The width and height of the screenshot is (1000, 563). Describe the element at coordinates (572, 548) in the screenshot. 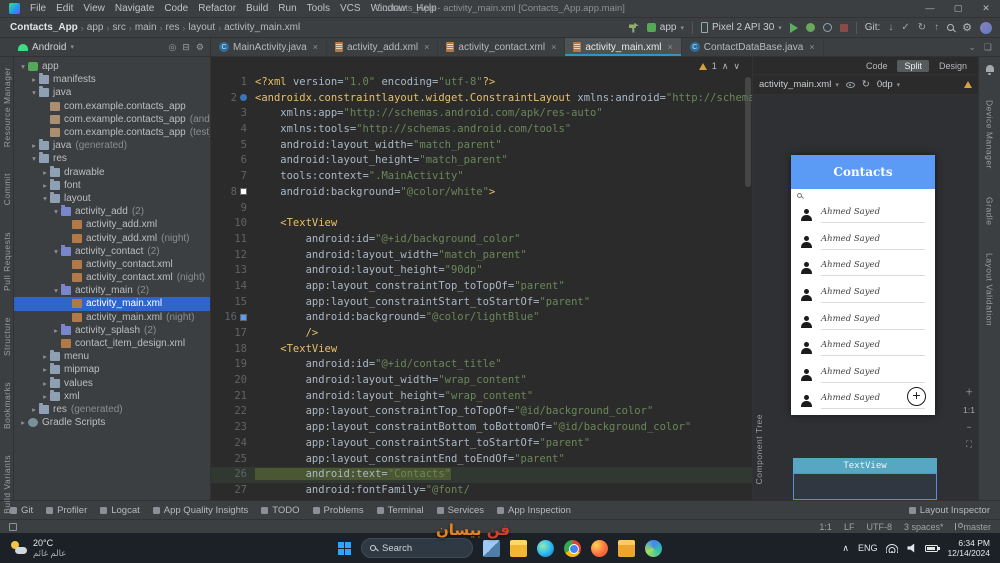

I see `chrome-icon` at that location.